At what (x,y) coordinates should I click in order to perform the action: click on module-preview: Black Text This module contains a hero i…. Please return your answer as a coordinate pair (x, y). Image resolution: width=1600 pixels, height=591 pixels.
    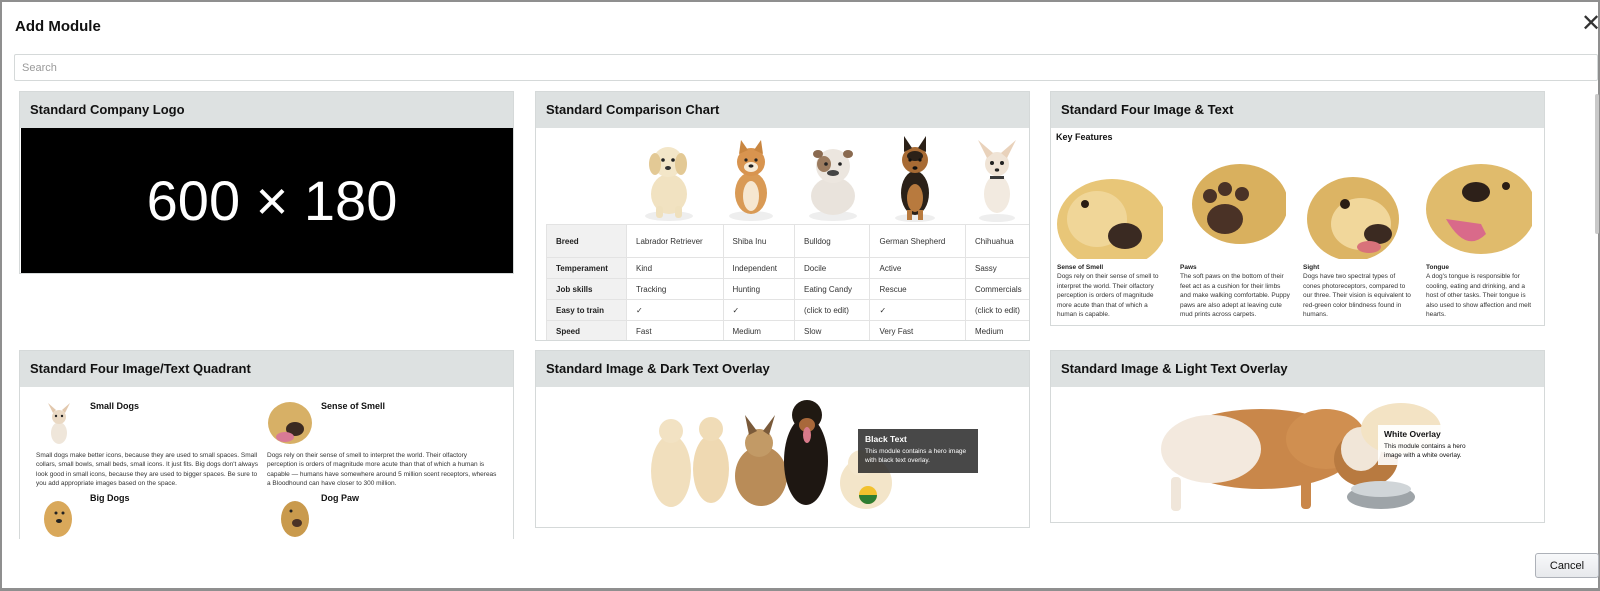
    Looking at the image, I should click on (782, 457).